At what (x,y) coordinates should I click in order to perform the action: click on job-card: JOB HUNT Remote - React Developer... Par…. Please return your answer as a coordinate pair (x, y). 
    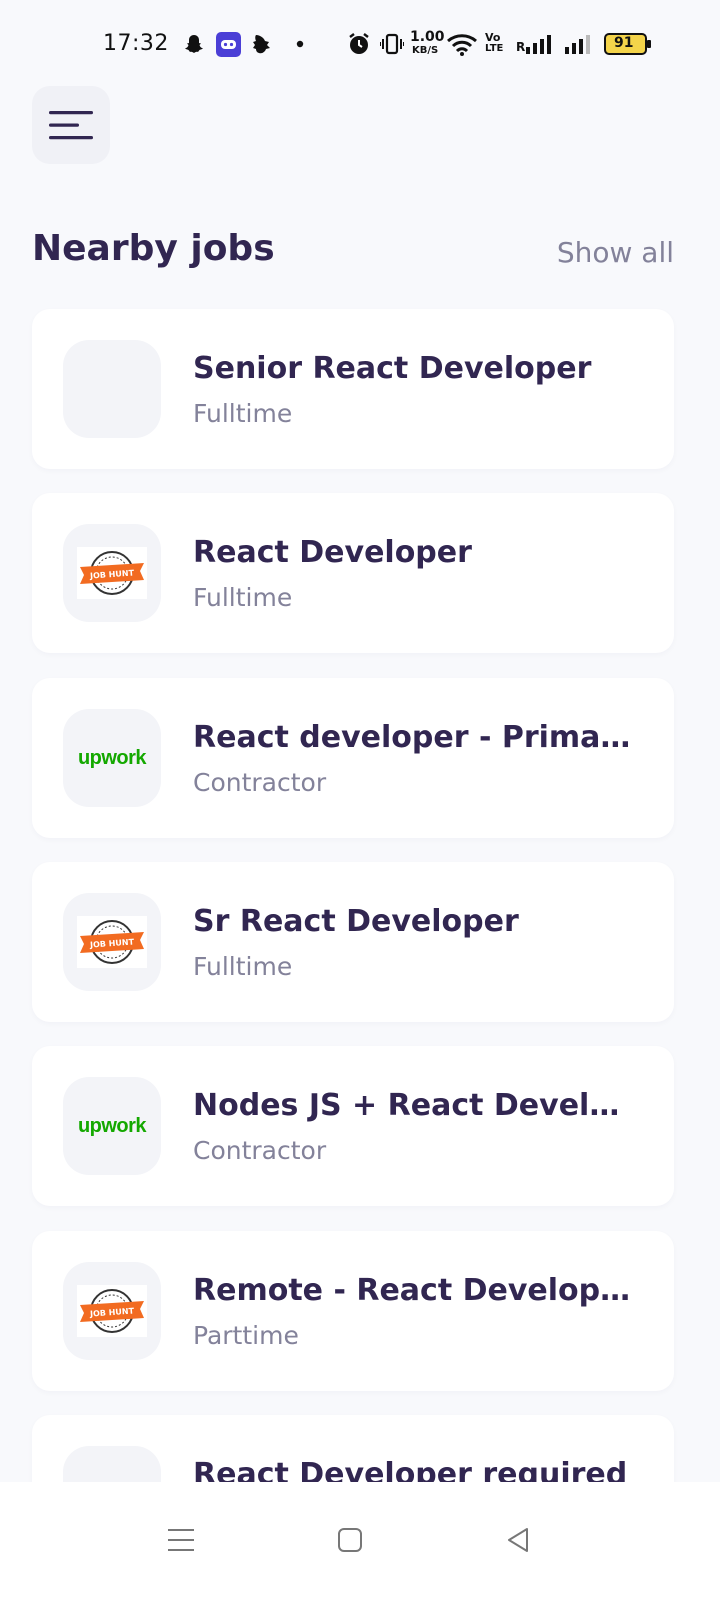
    Looking at the image, I should click on (353, 1311).